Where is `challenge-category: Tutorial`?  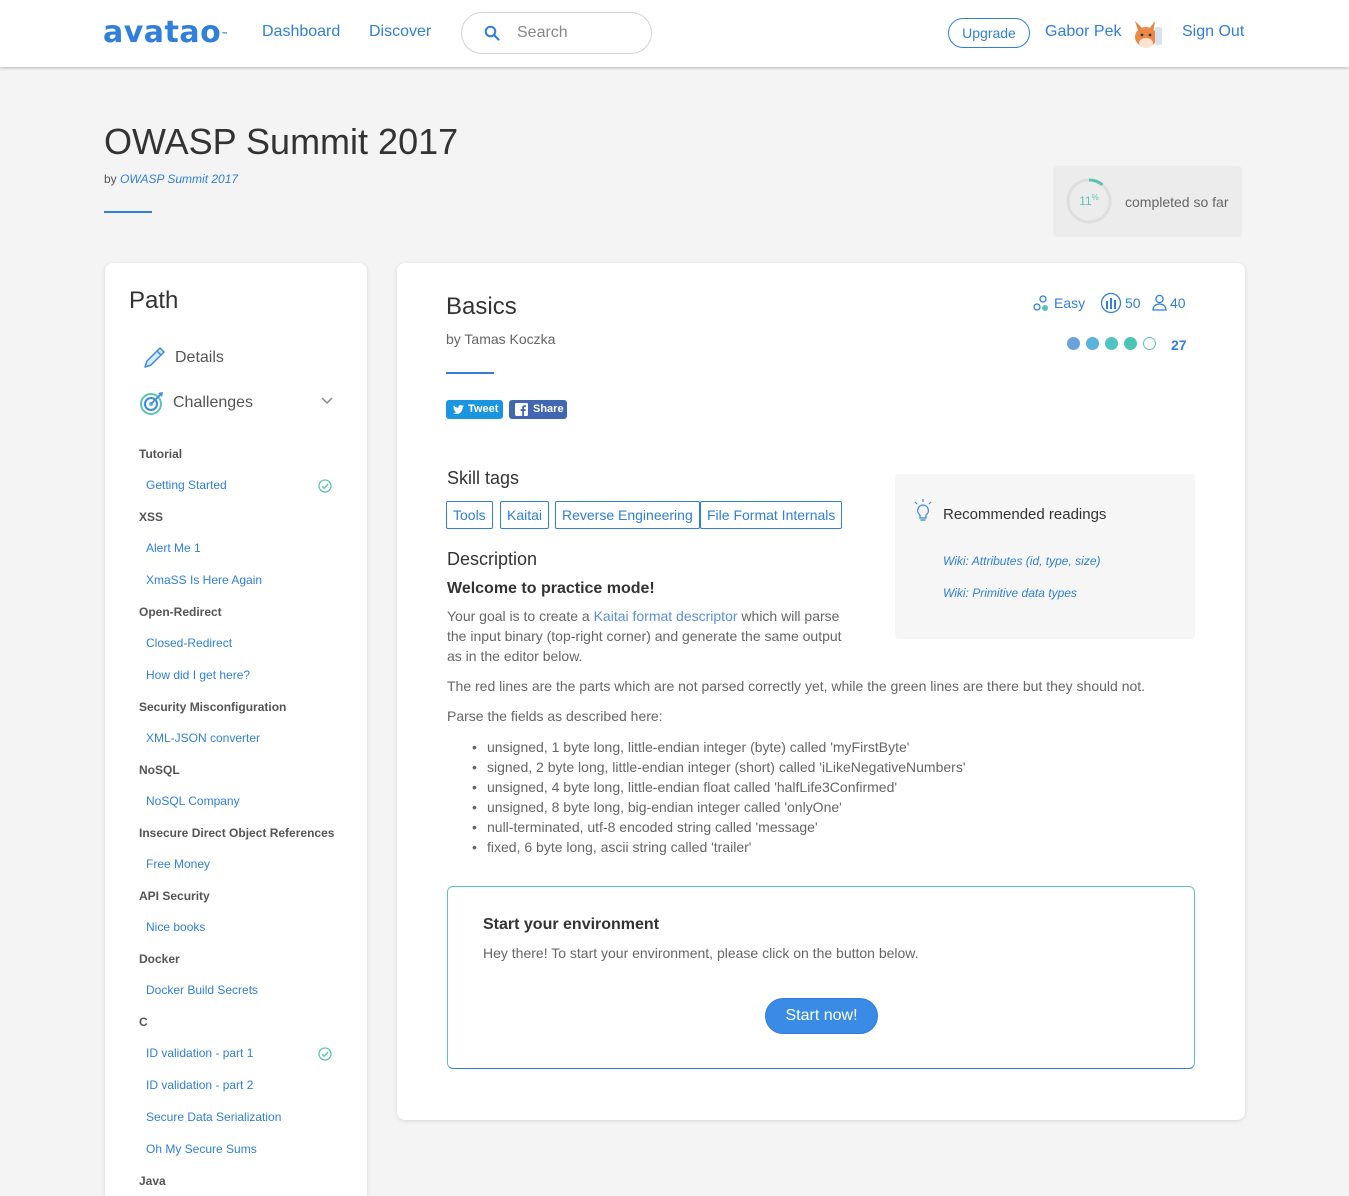 challenge-category: Tutorial is located at coordinates (161, 454).